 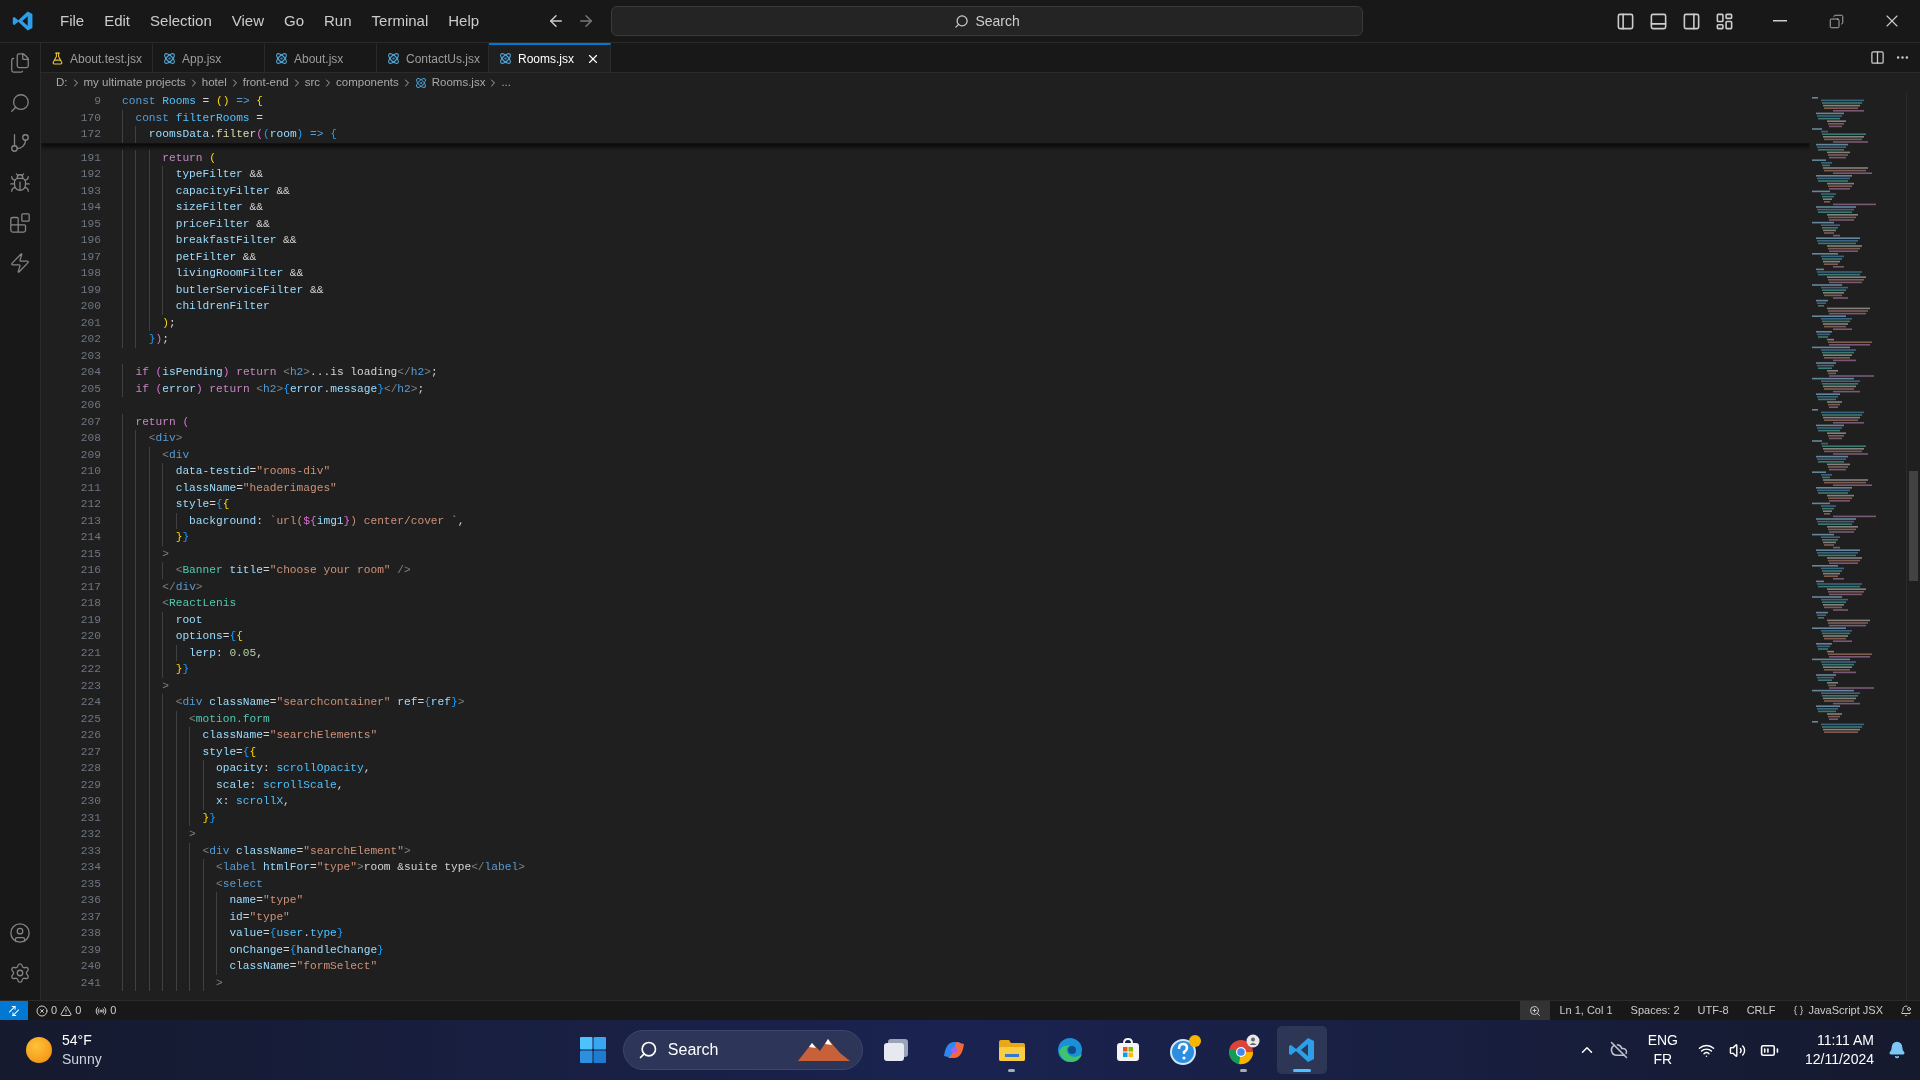 I want to click on code-line: }}, so click(x=156, y=537).